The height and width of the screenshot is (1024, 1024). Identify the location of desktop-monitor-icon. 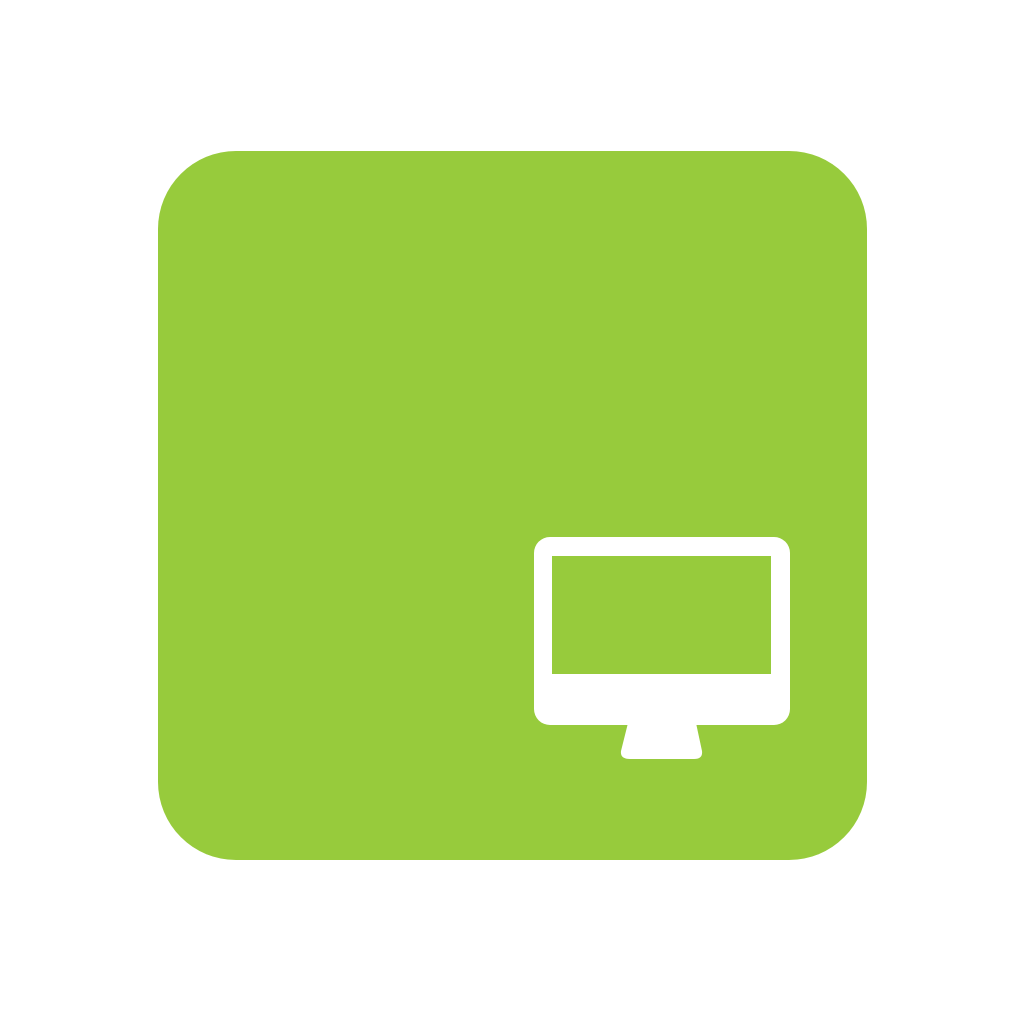
(662, 649).